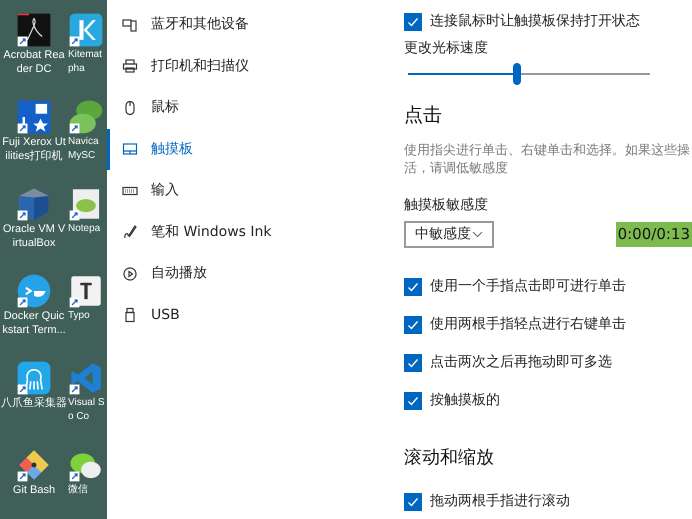 The image size is (692, 519). What do you see at coordinates (456, 169) in the screenshot?
I see `description-text: 活，请调低敏感度` at bounding box center [456, 169].